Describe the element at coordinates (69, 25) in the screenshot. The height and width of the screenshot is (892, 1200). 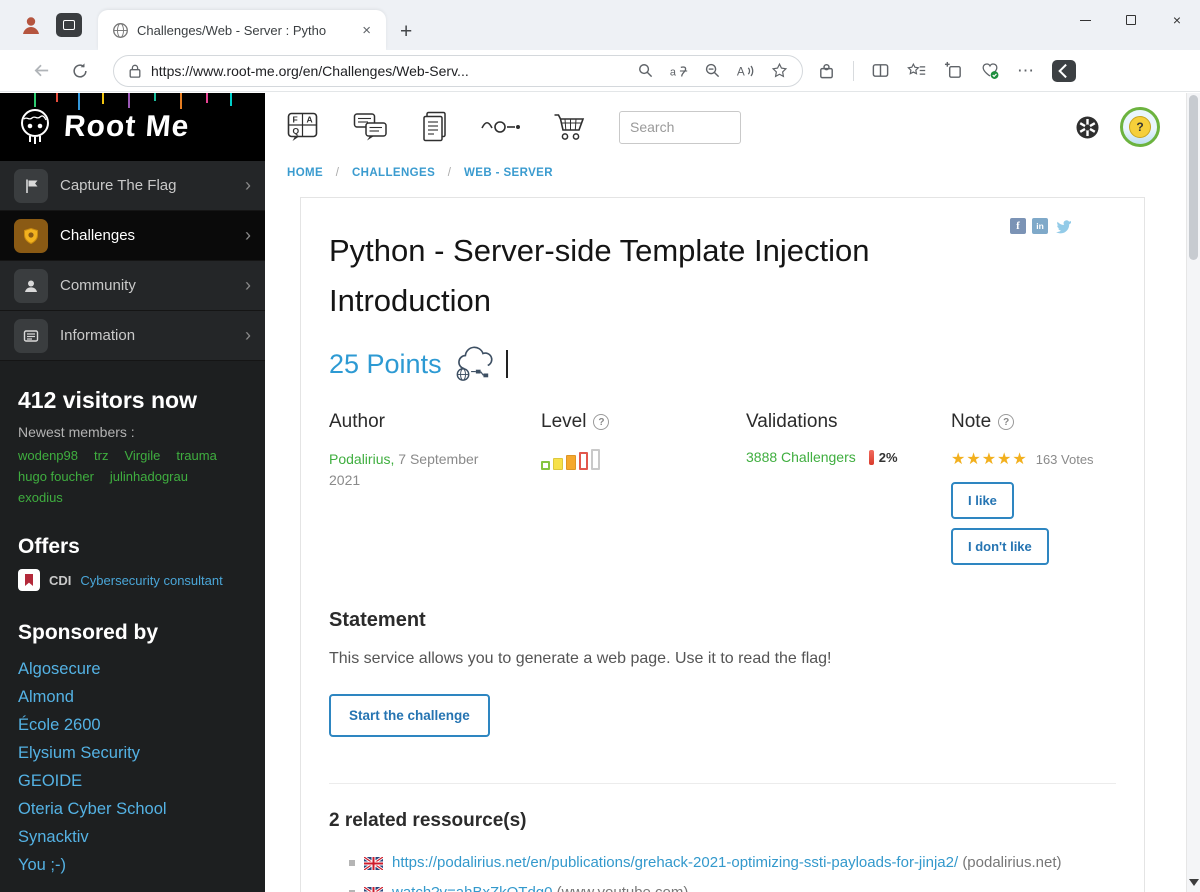
I see `workspaces-icon` at that location.